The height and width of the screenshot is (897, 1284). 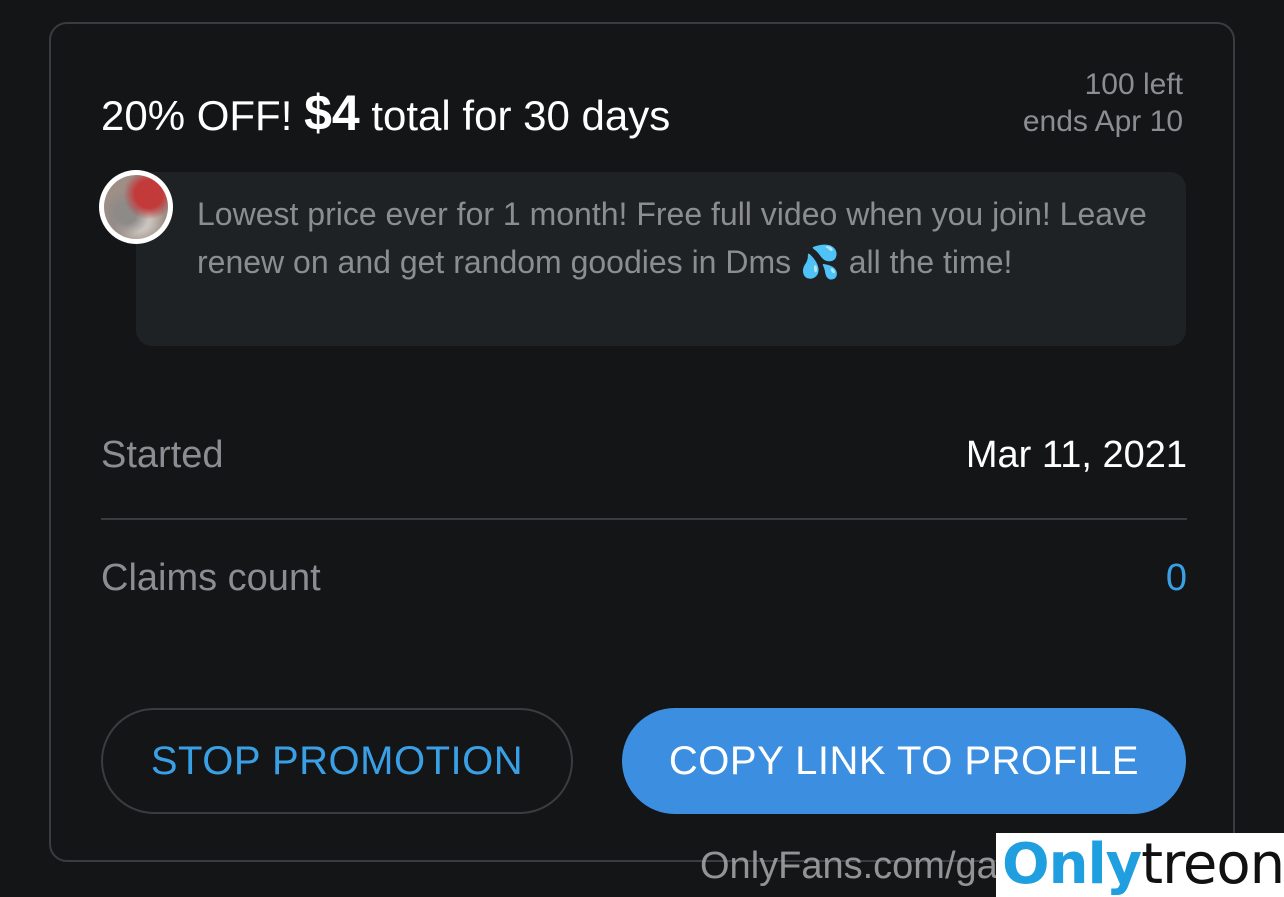 What do you see at coordinates (1102, 121) in the screenshot?
I see `promotion-end-date: ends Apr 10` at bounding box center [1102, 121].